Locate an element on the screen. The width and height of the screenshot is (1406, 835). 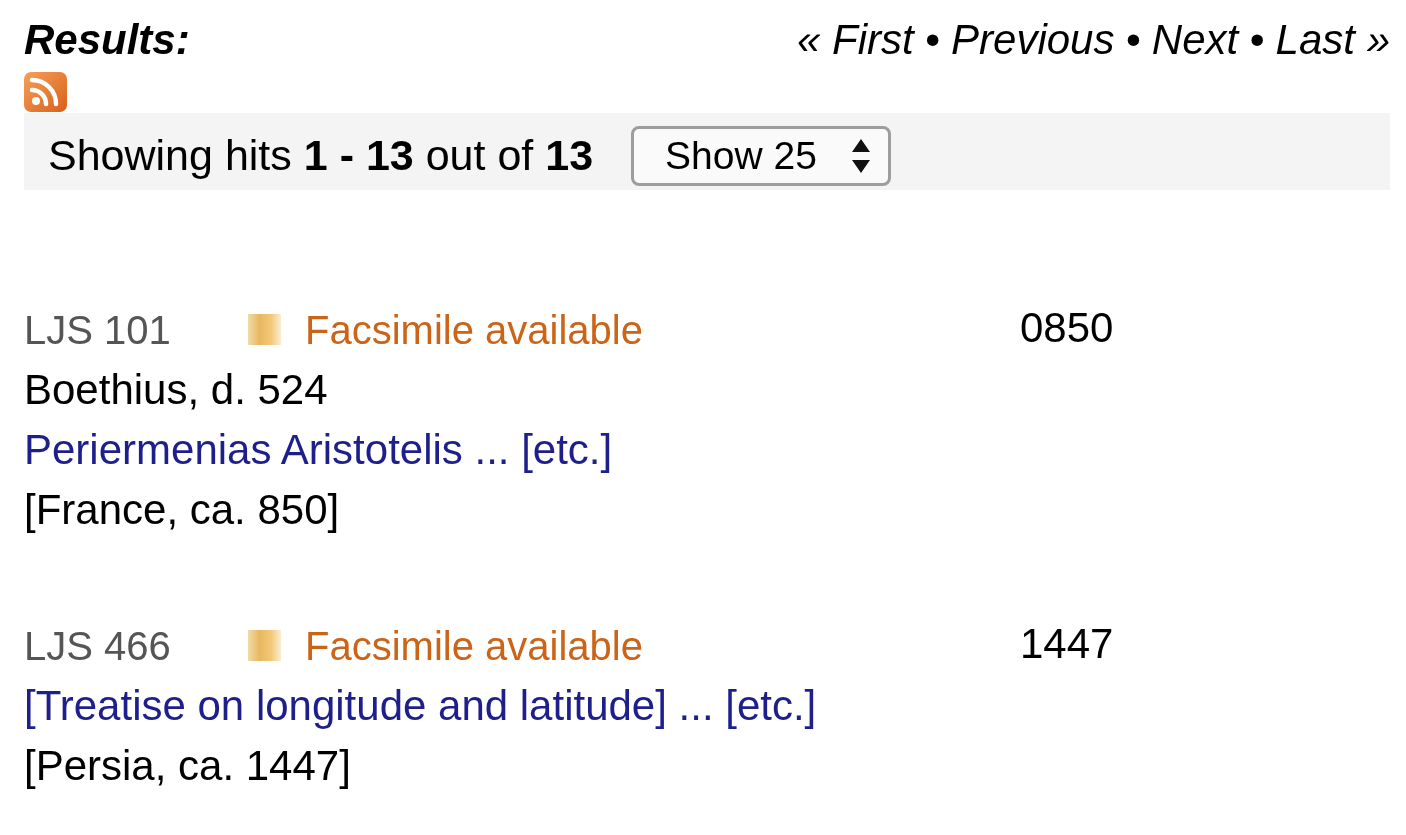
pagination-label: Last » is located at coordinates (1332, 40).